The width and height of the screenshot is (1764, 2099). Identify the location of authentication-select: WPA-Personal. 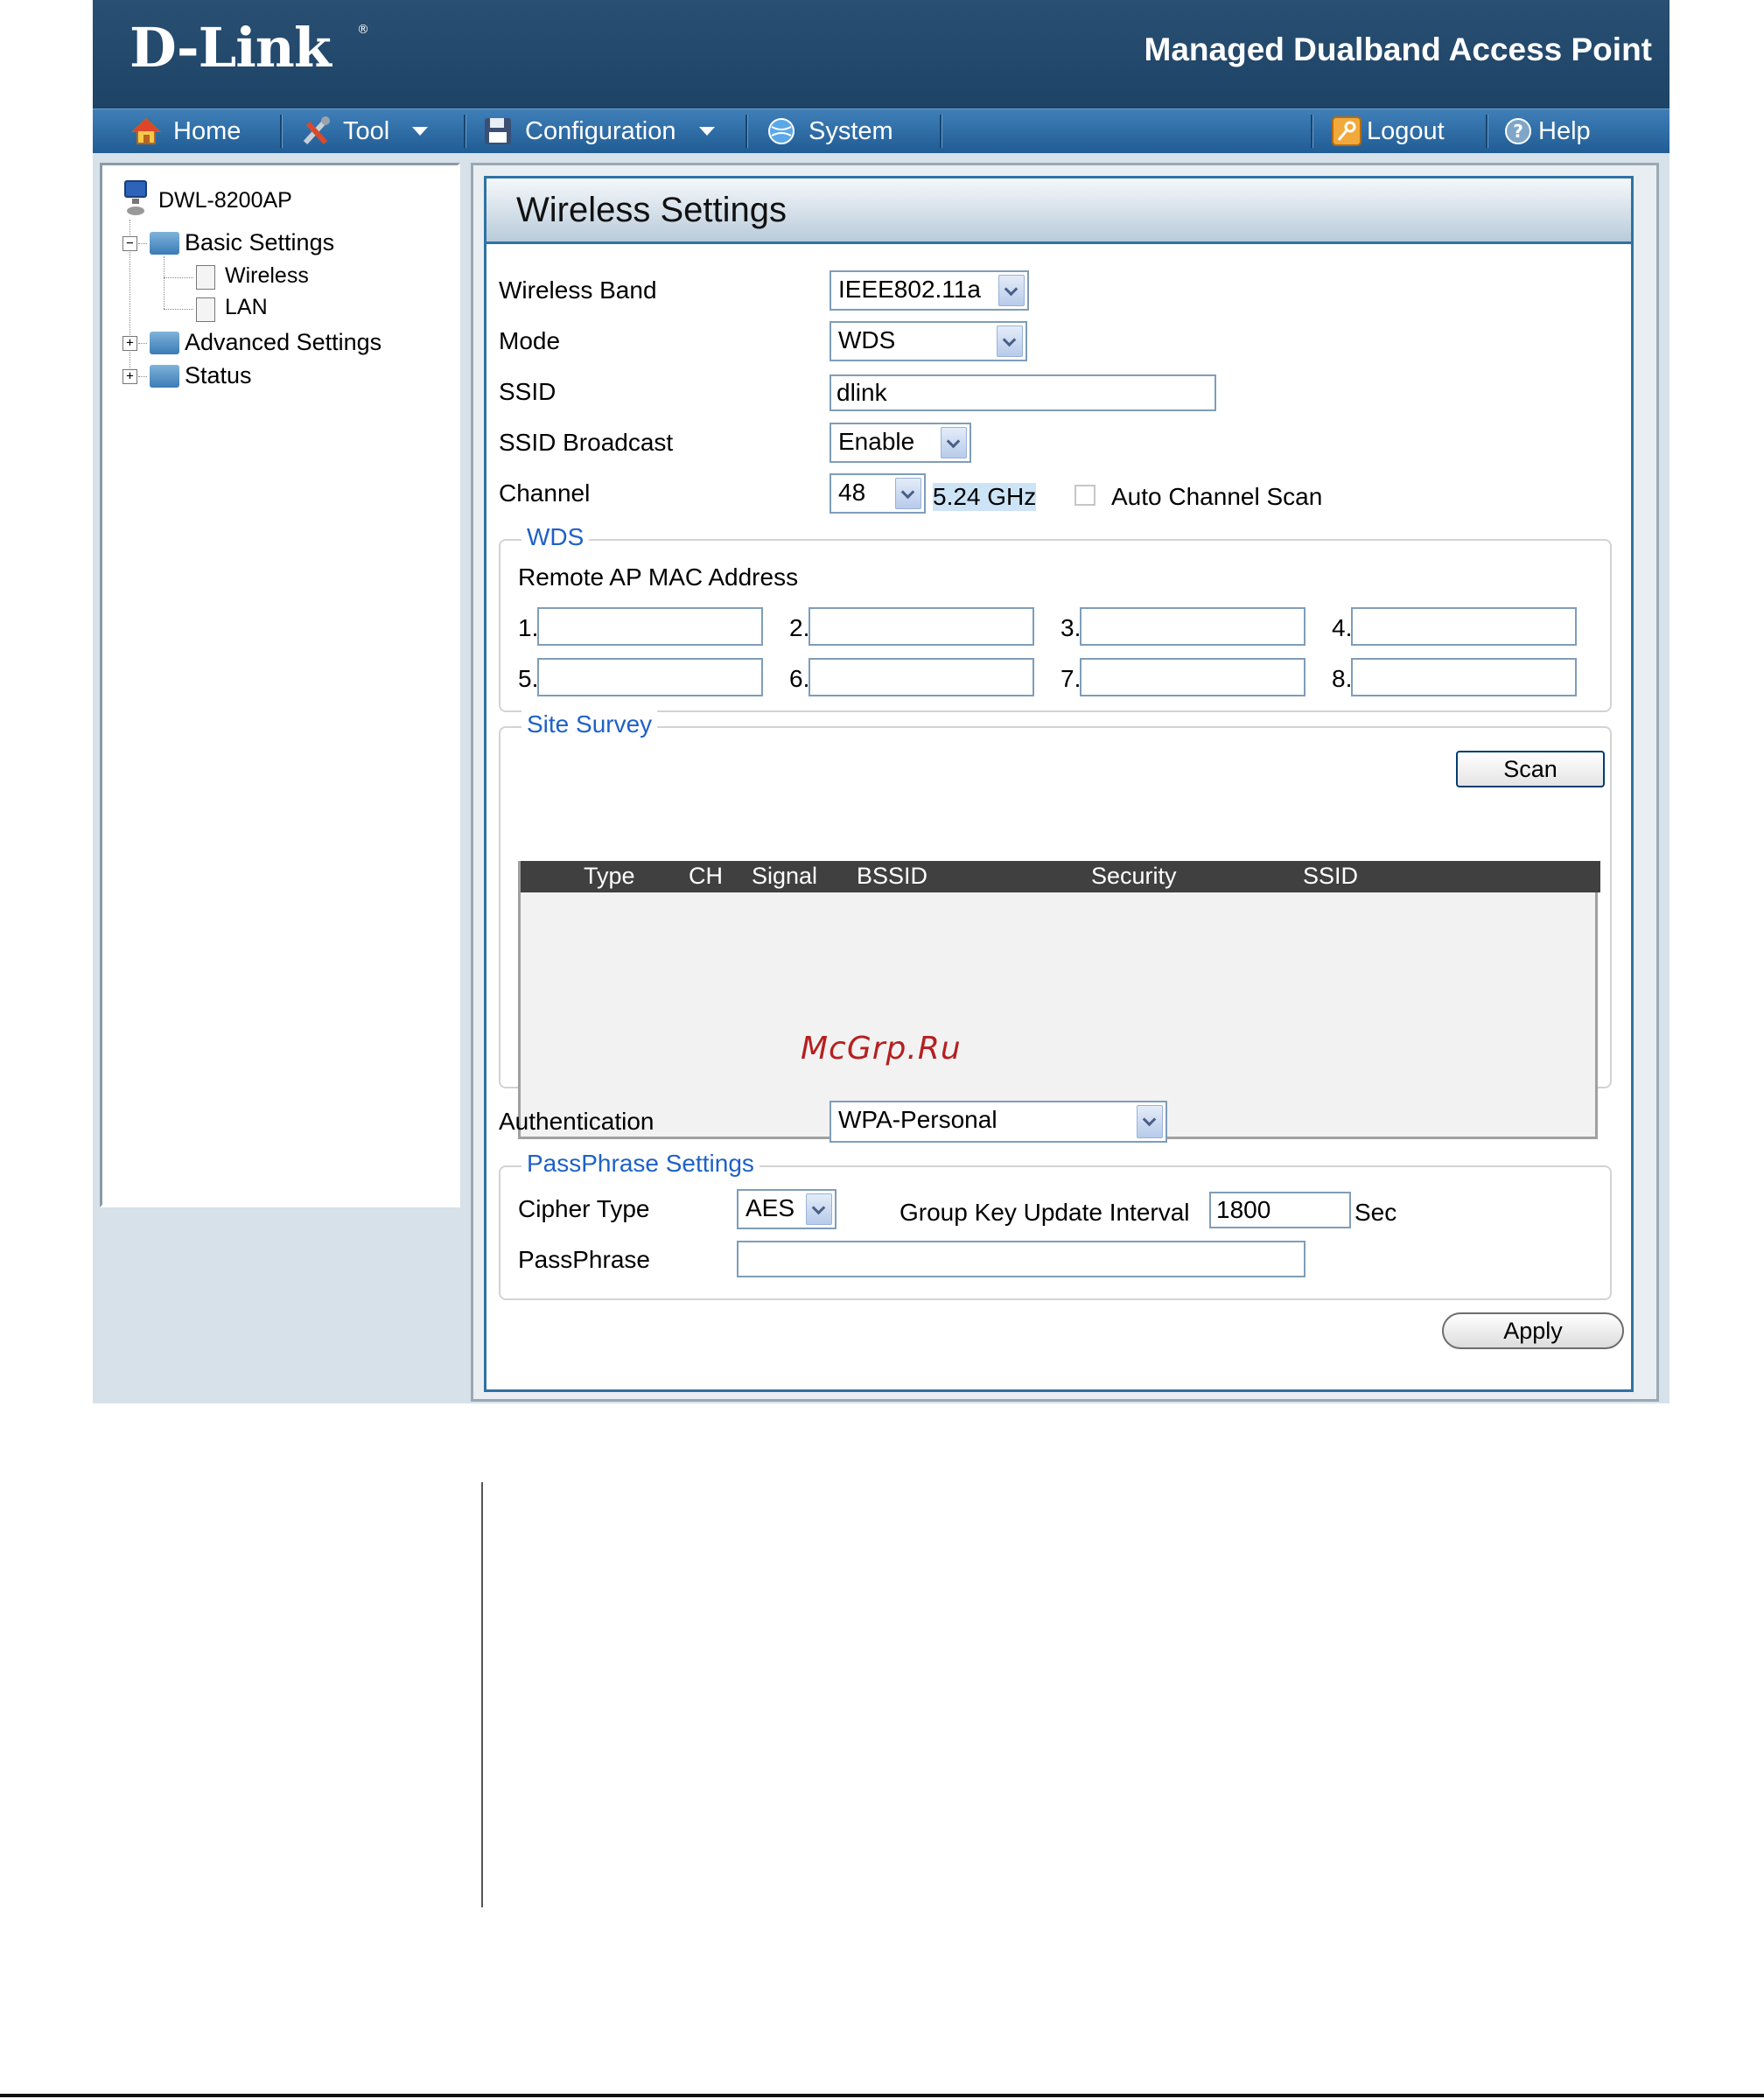
(998, 1122).